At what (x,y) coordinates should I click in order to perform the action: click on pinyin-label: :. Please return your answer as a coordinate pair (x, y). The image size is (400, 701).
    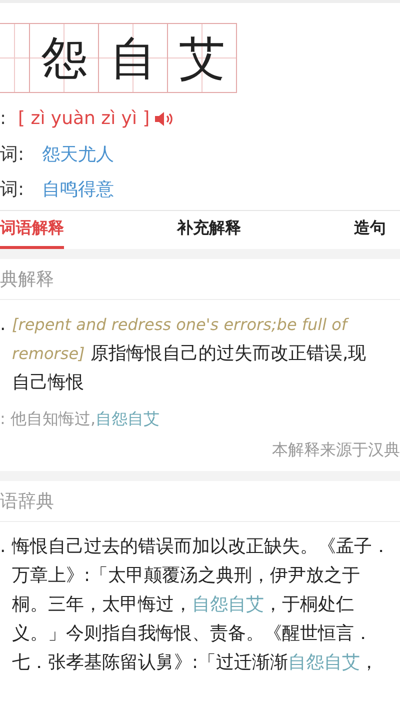
    Looking at the image, I should click on (4, 118).